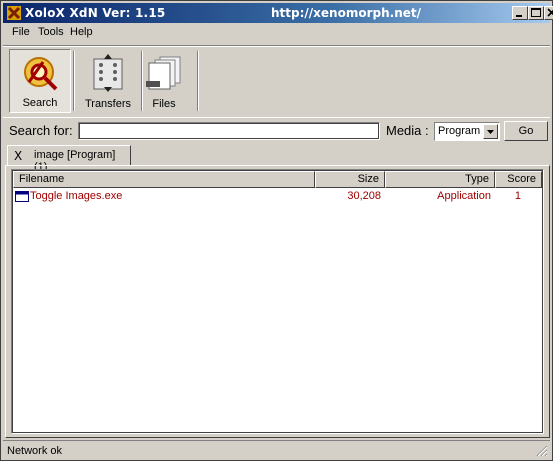 The width and height of the screenshot is (553, 461). Describe the element at coordinates (520, 13) in the screenshot. I see `minimize-button` at that location.